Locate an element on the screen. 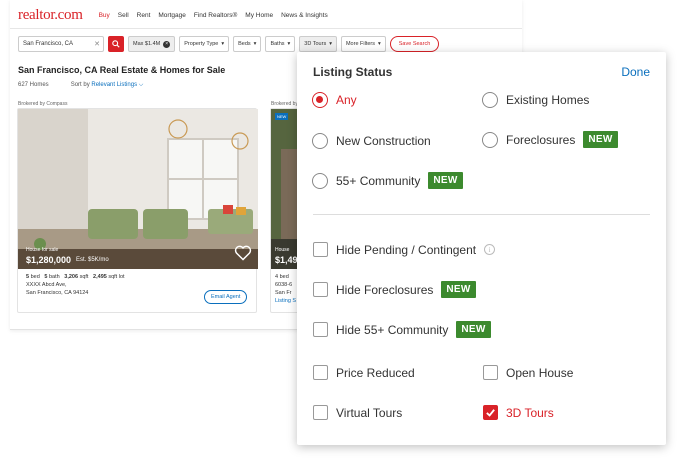 Image resolution: width=680 pixels, height=460 pixels. search-button is located at coordinates (116, 44).